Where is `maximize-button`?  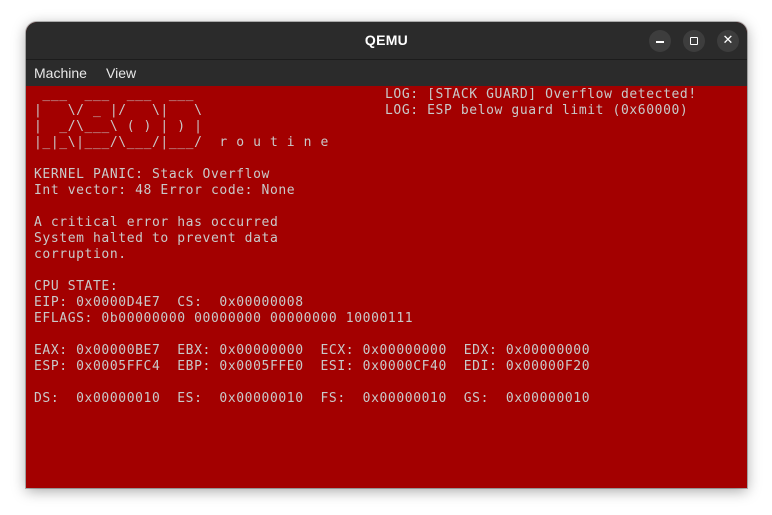
maximize-button is located at coordinates (694, 41).